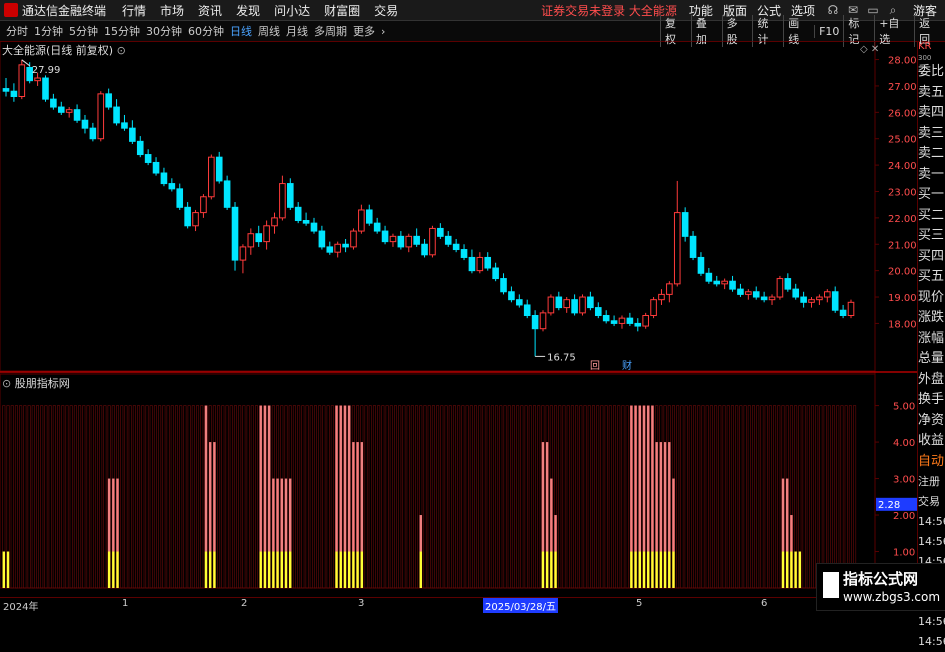 Image resolution: width=945 pixels, height=652 pixels. What do you see at coordinates (330, 31) in the screenshot?
I see `period-multi: 多周期` at bounding box center [330, 31].